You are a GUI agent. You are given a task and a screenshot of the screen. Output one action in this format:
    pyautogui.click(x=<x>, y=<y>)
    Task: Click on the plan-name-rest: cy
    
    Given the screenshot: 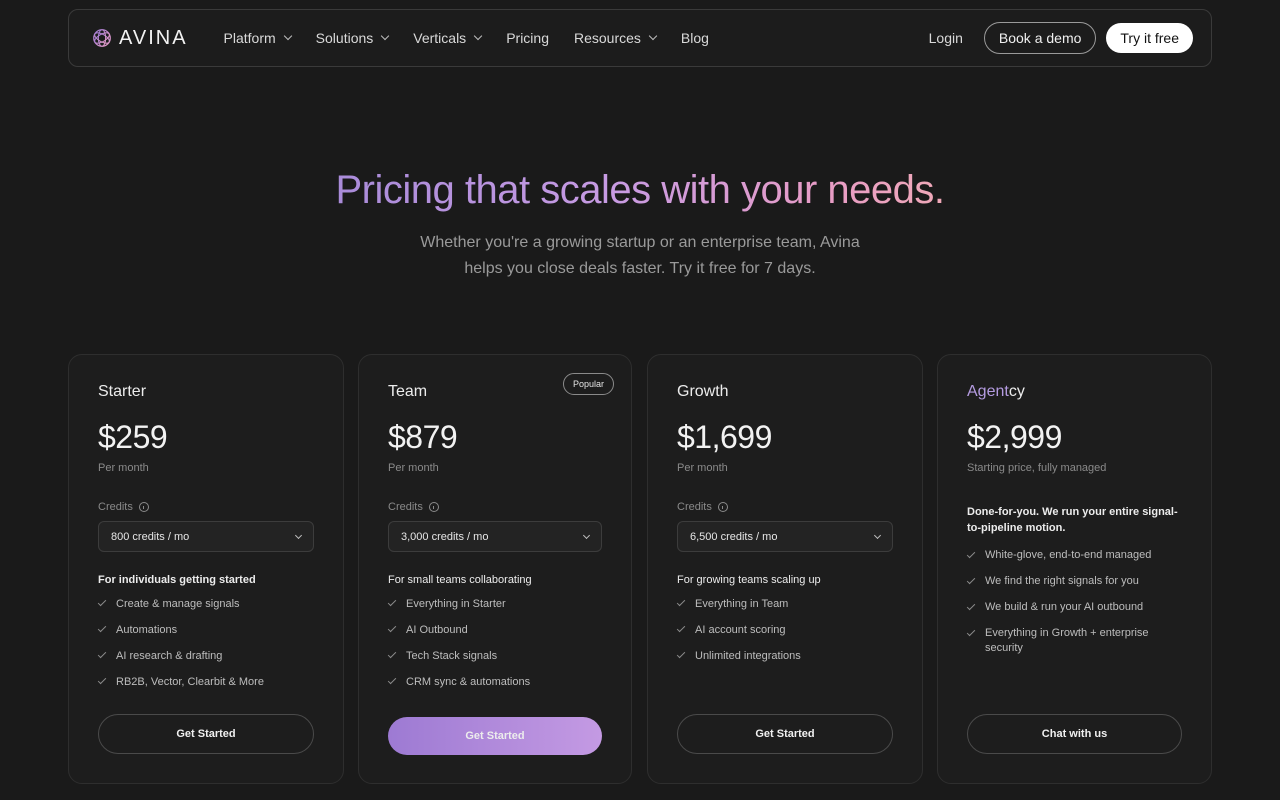 What is the action you would take?
    pyautogui.click(x=1016, y=391)
    